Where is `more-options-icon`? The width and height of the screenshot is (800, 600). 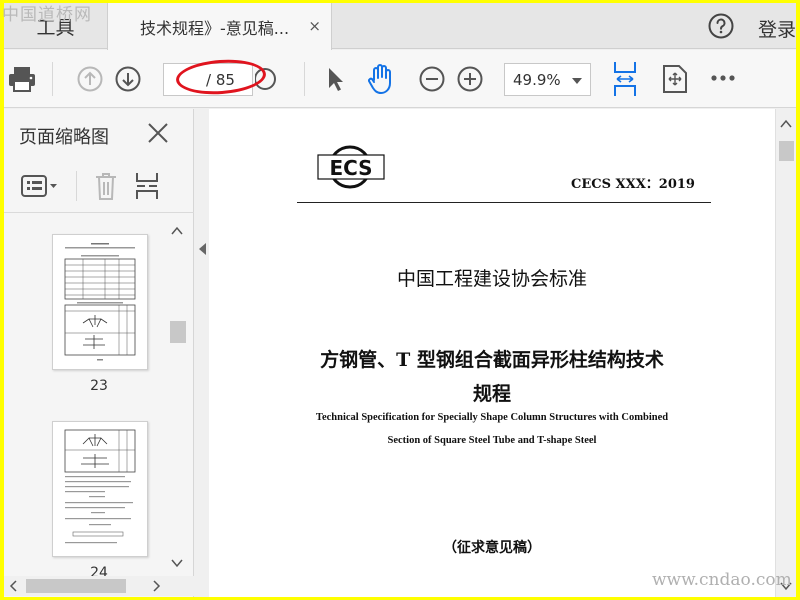
more-options-icon is located at coordinates (723, 78).